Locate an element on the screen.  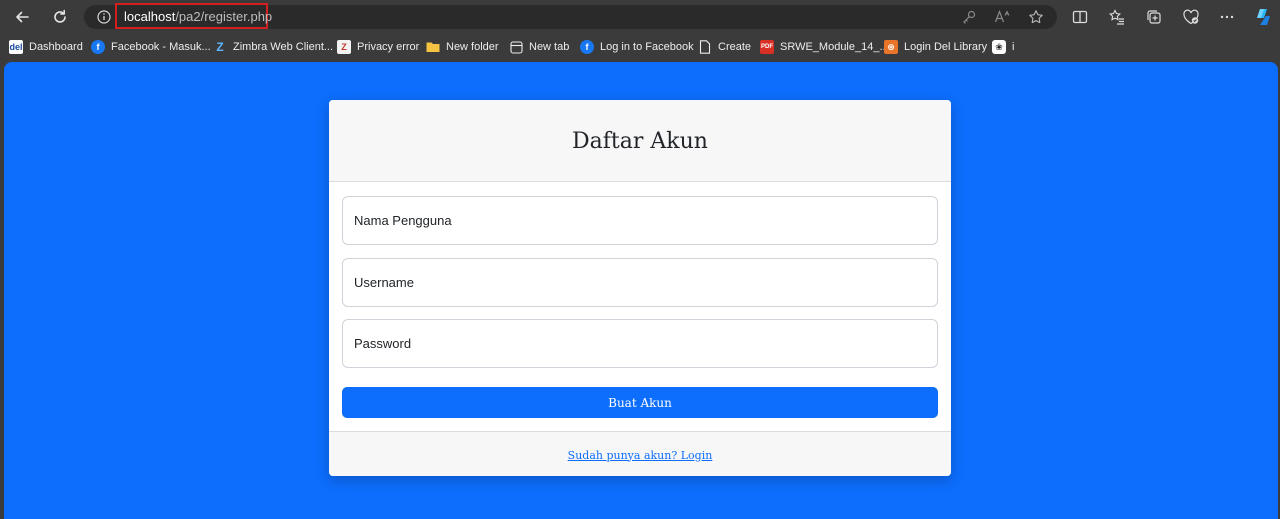
bookmark-new-tab: New tab is located at coordinates (539, 47).